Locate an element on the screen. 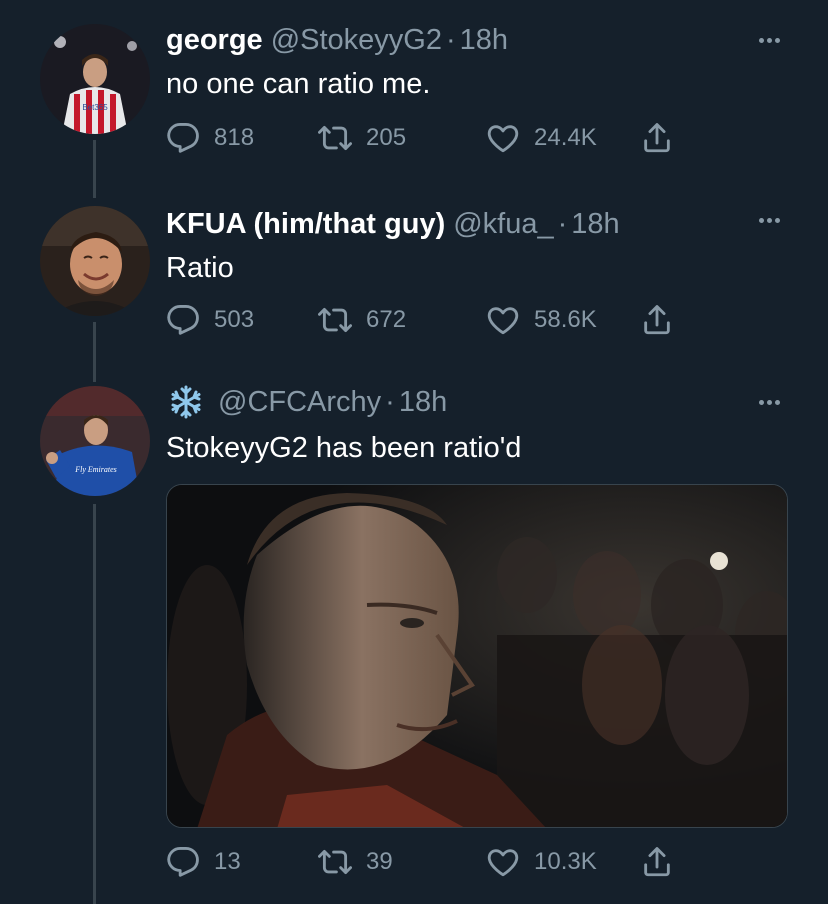  like-button: 24.4K is located at coordinates (541, 138).